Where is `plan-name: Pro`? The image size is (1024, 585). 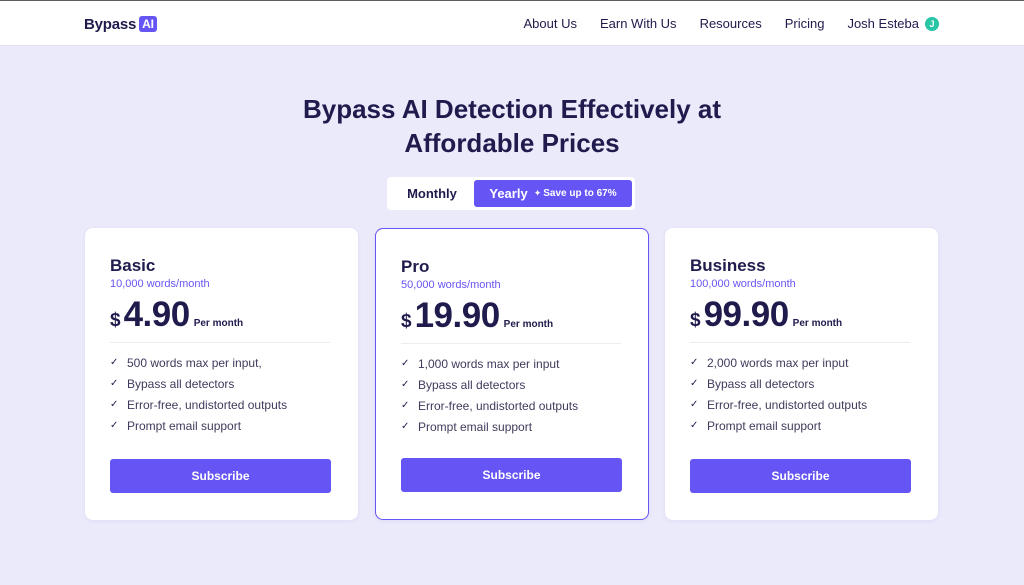
plan-name: Pro is located at coordinates (415, 266).